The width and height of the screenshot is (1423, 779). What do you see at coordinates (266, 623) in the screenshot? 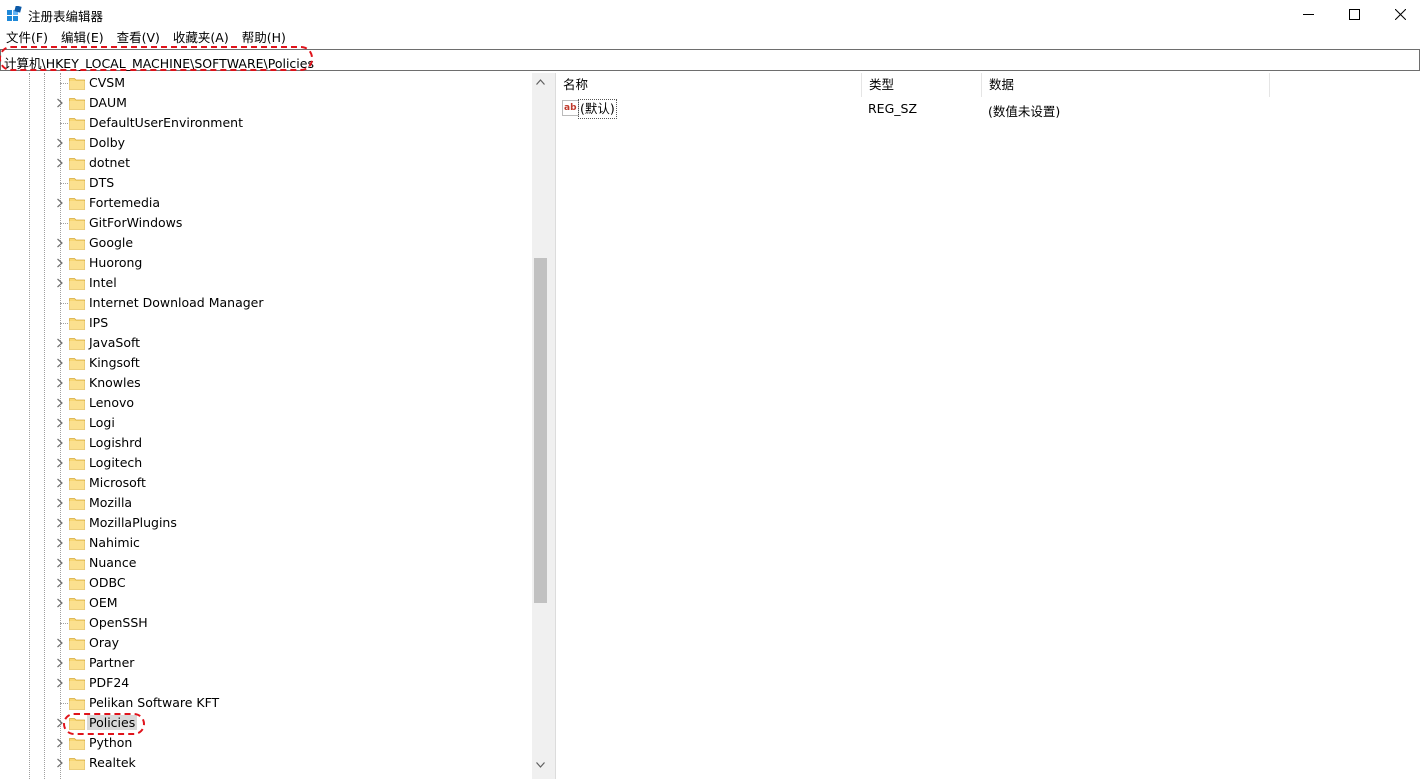
I see `tree-item: OpenSSH` at bounding box center [266, 623].